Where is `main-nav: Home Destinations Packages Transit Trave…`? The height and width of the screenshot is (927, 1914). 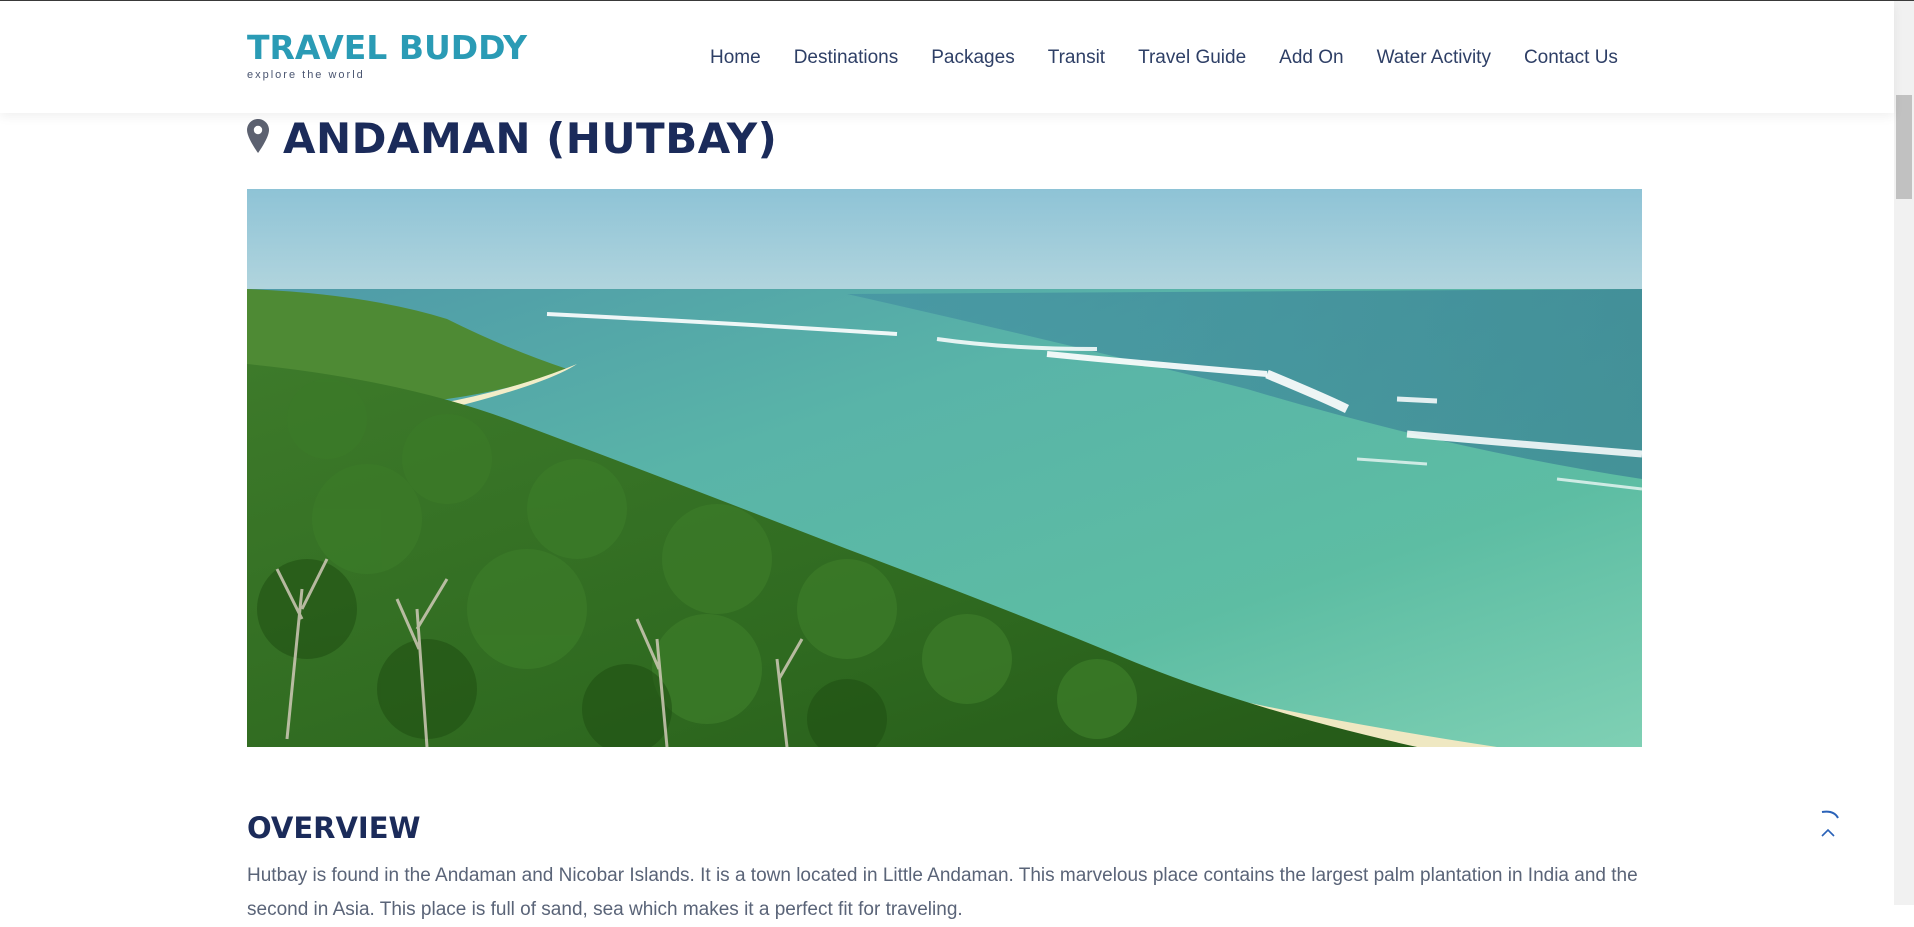
main-nav: Home Destinations Packages Transit Trave… is located at coordinates (1180, 58).